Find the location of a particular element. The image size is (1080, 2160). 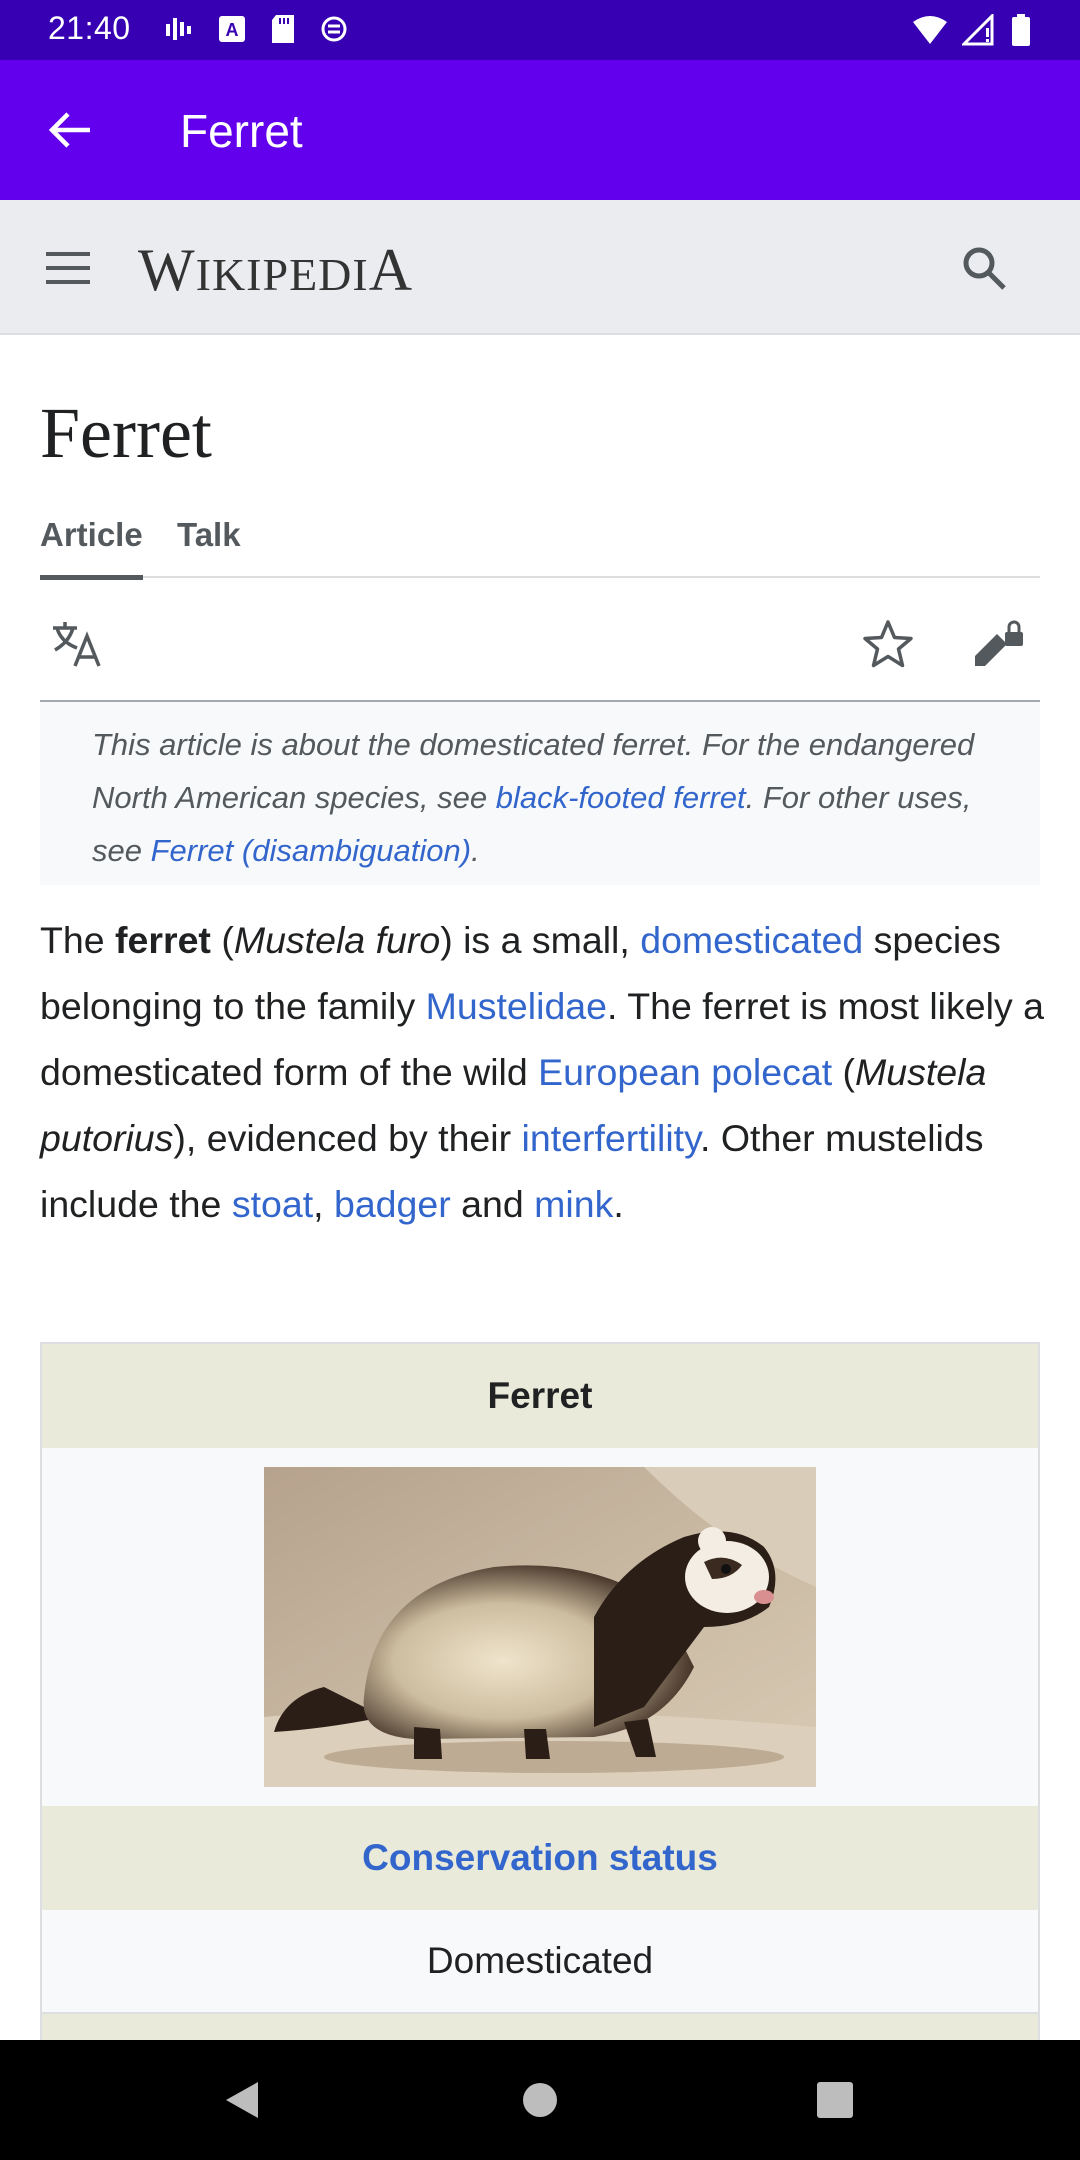

wifi-icon is located at coordinates (930, 30).